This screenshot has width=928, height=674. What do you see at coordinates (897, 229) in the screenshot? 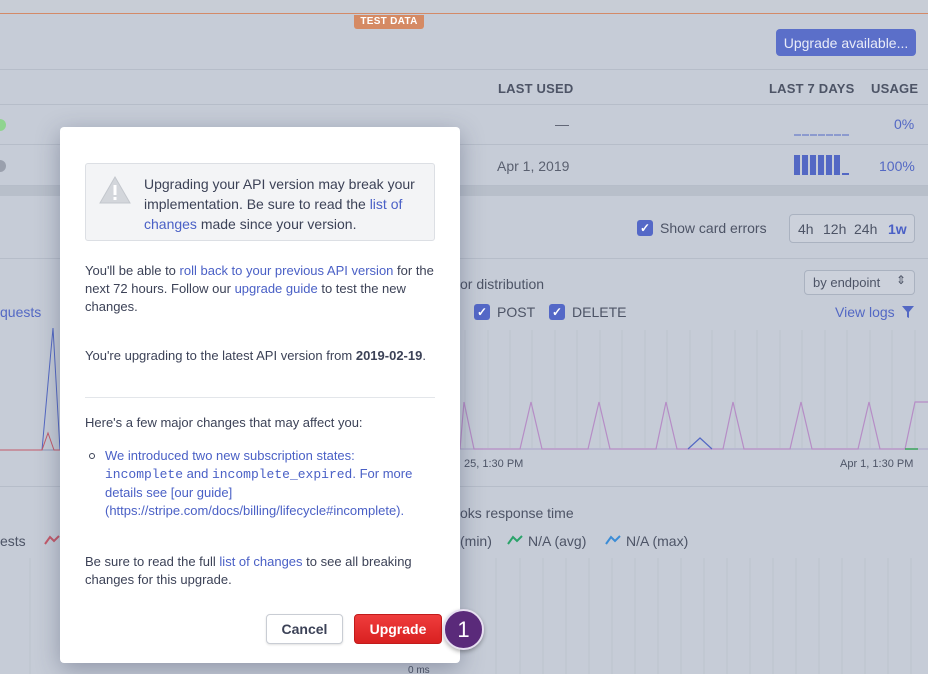
I see `range-1w: 1w` at bounding box center [897, 229].